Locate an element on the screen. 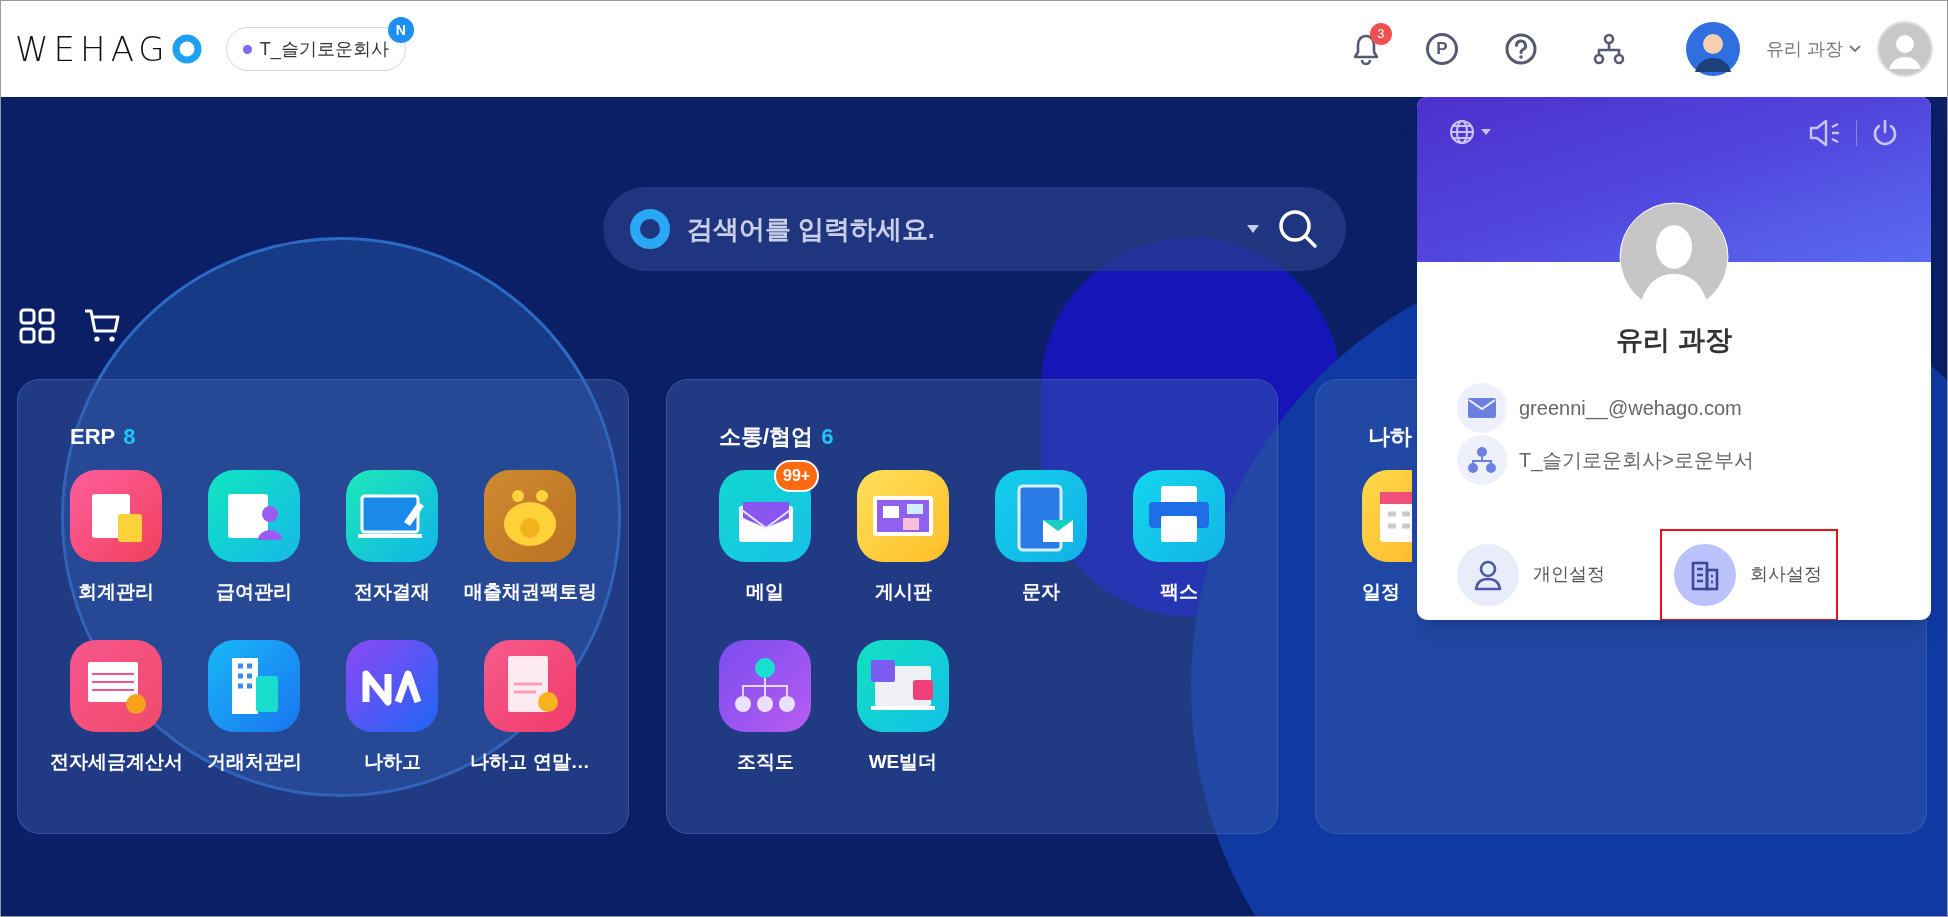 This screenshot has height=917, width=1948. search-bar: 검색어를 입력하세요. is located at coordinates (974, 229).